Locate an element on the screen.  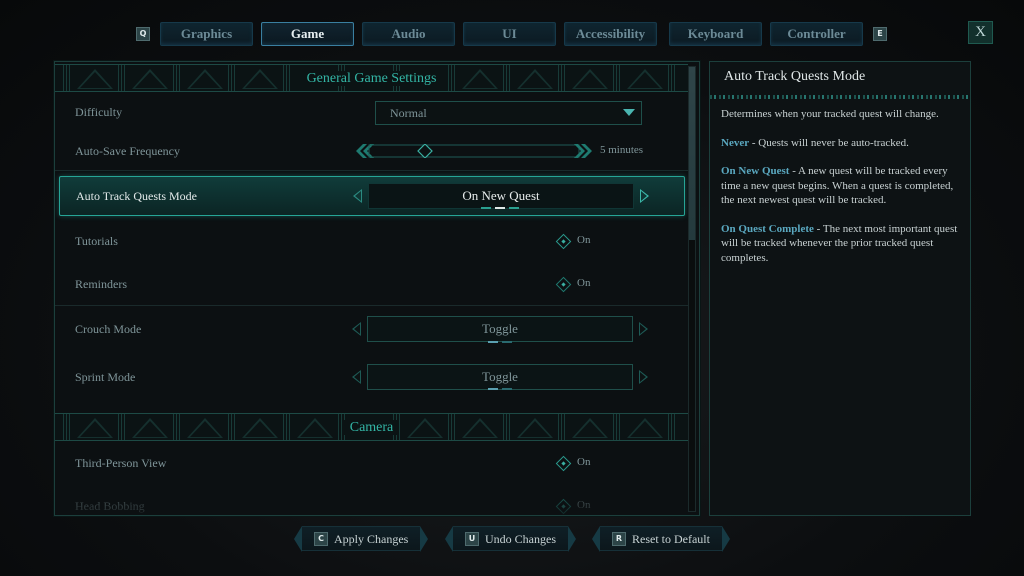
auto-track-row: Auto Track Quests Mode On New Quest is located at coordinates (372, 196).